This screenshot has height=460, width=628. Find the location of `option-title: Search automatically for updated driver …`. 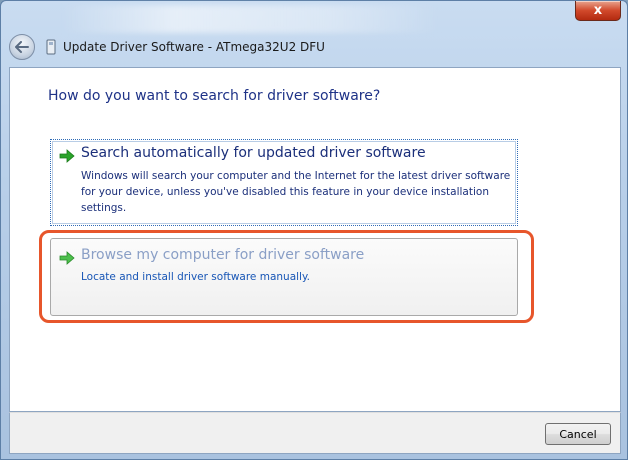

option-title: Search automatically for updated driver … is located at coordinates (253, 153).